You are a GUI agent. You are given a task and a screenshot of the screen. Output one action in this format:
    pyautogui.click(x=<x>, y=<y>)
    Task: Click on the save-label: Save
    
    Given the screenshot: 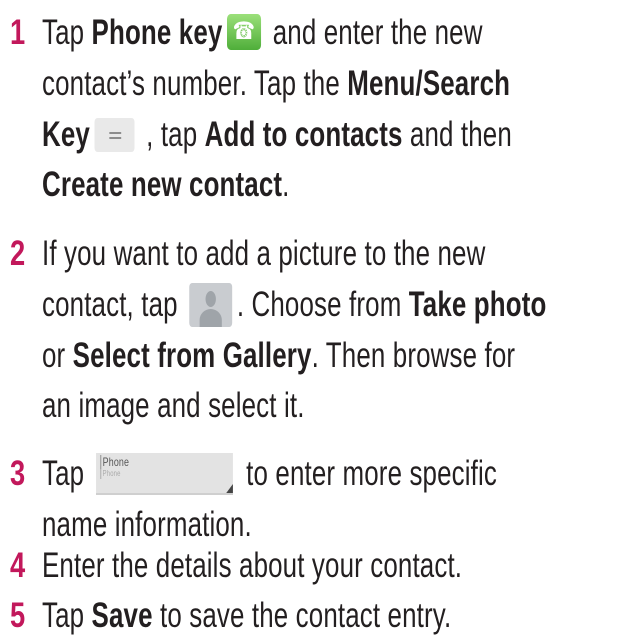 What is the action you would take?
    pyautogui.click(x=122, y=615)
    